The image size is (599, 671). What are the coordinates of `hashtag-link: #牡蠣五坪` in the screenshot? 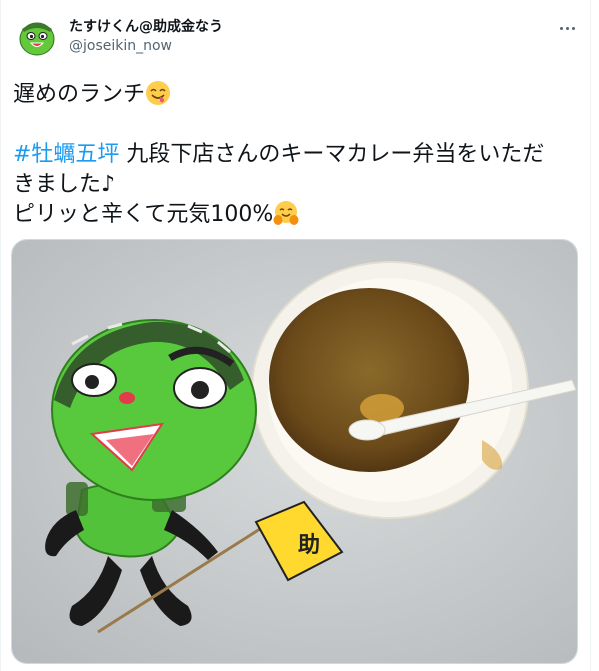 It's located at (66, 154).